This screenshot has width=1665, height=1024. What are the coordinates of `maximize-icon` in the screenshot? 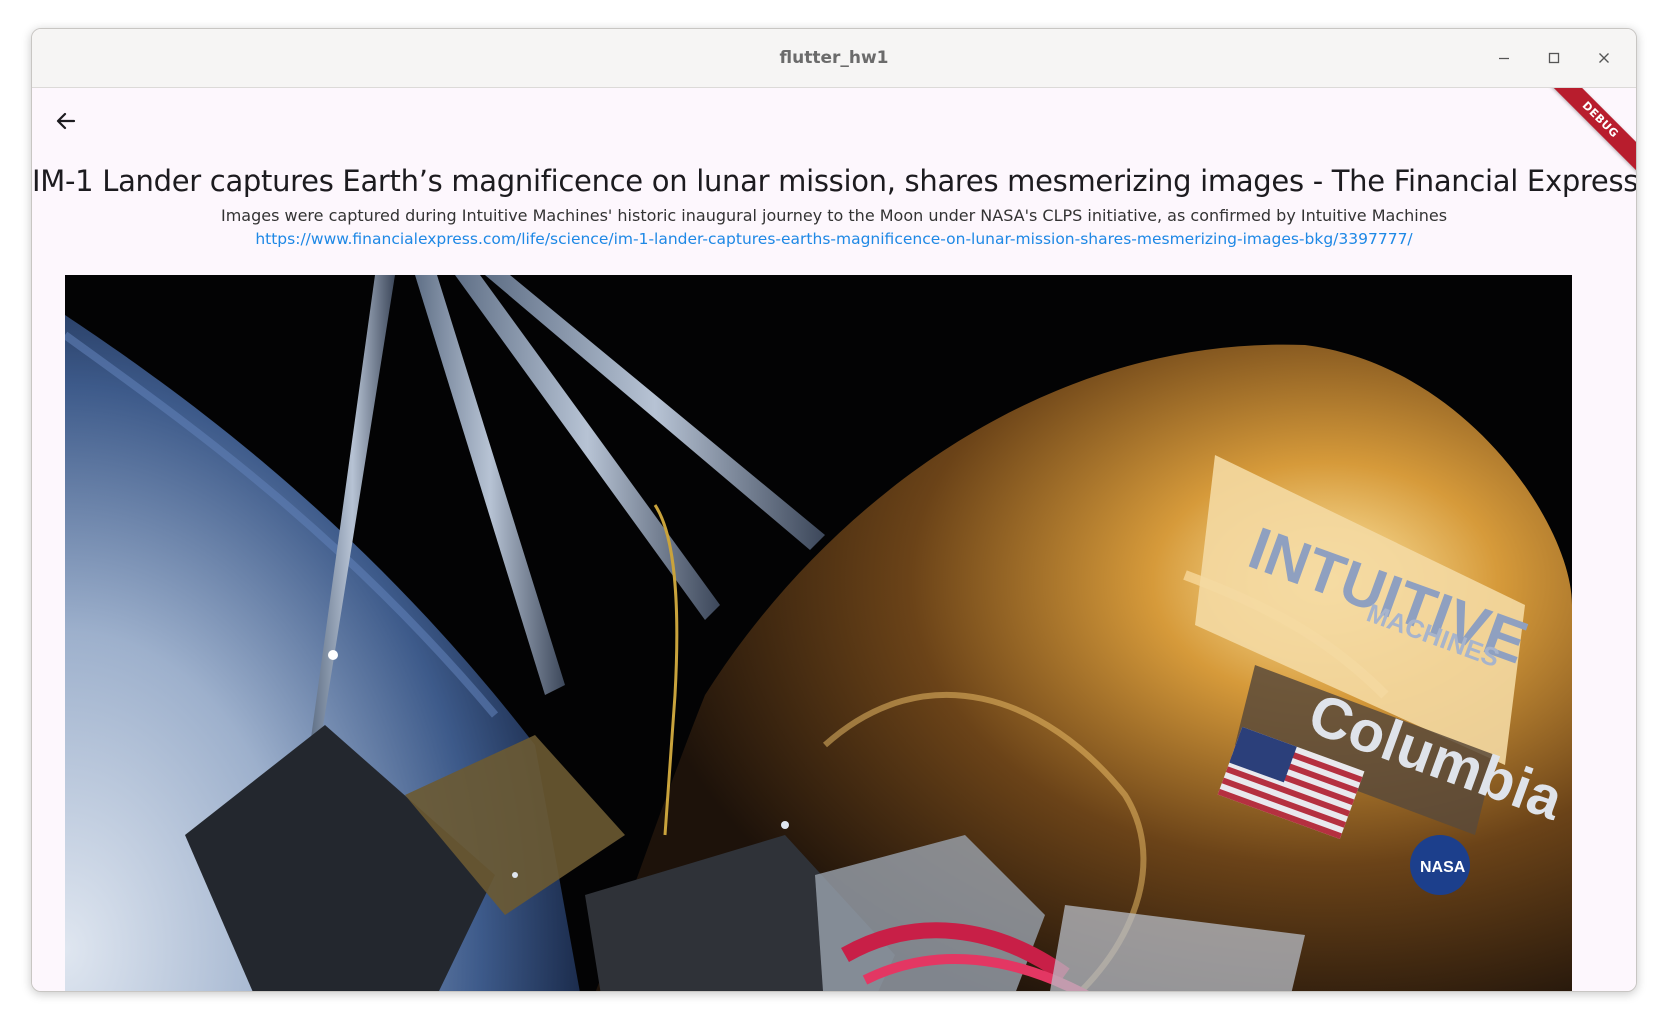 It's located at (1554, 58).